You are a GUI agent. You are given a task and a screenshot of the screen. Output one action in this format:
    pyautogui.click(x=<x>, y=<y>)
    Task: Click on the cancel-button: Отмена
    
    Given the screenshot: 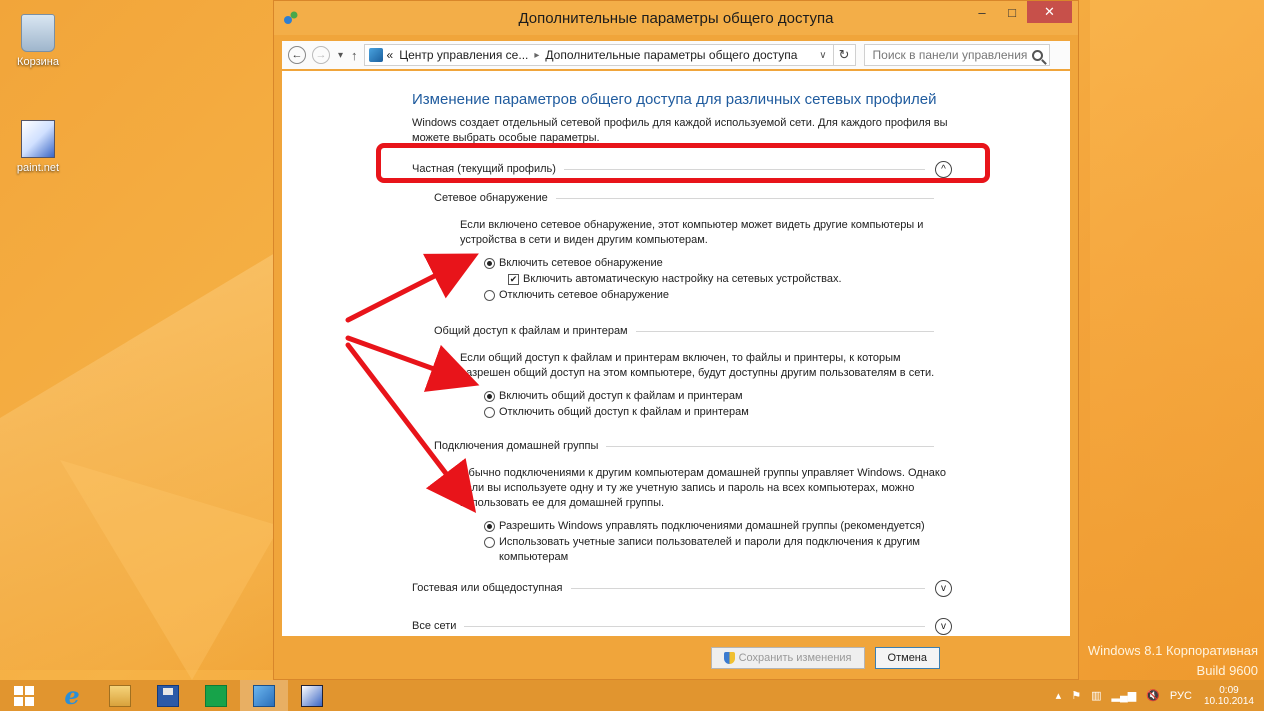 What is the action you would take?
    pyautogui.click(x=907, y=658)
    